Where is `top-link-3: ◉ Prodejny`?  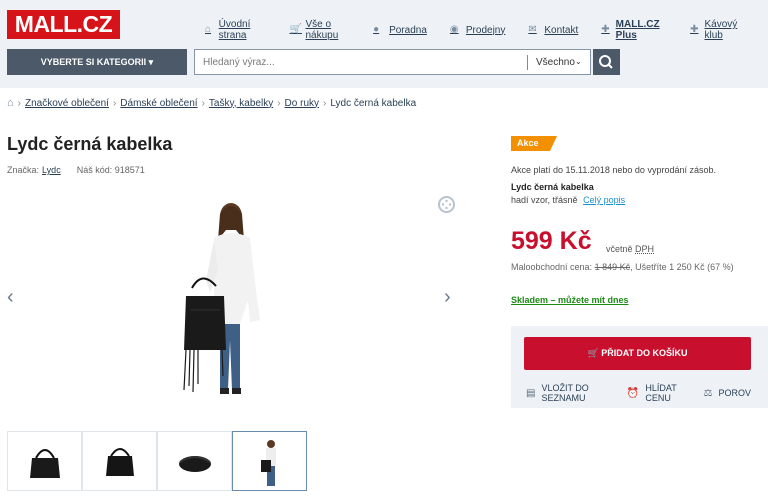
top-link-3: ◉ Prodejny is located at coordinates (477, 30).